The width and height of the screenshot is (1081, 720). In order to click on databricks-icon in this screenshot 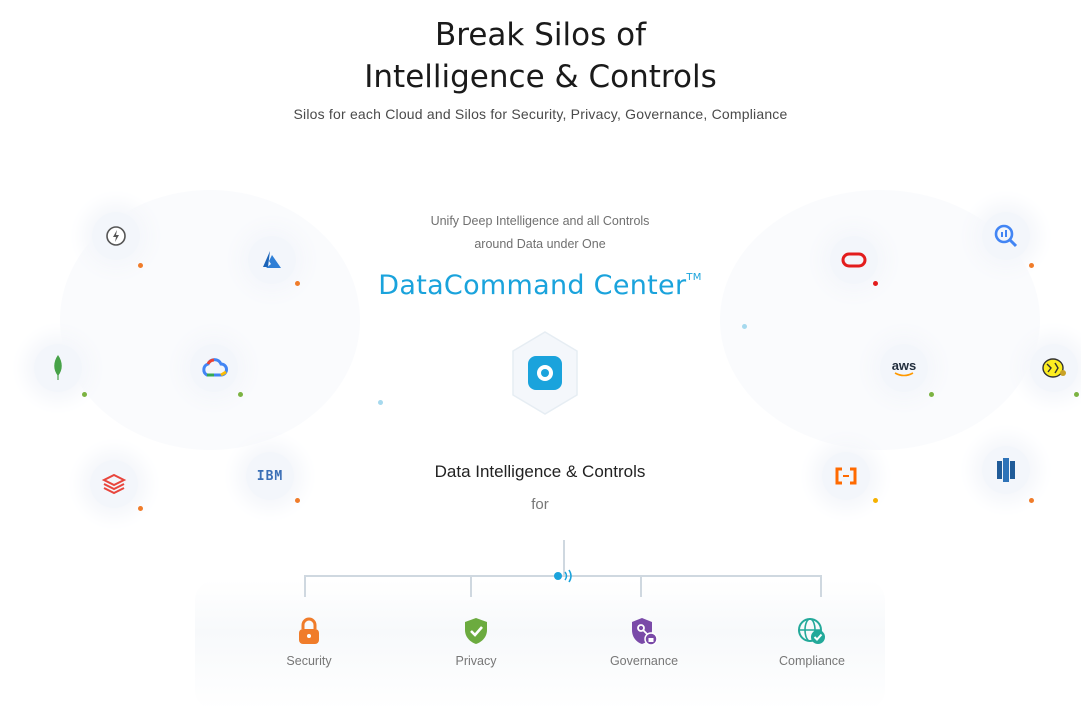, I will do `click(114, 484)`.